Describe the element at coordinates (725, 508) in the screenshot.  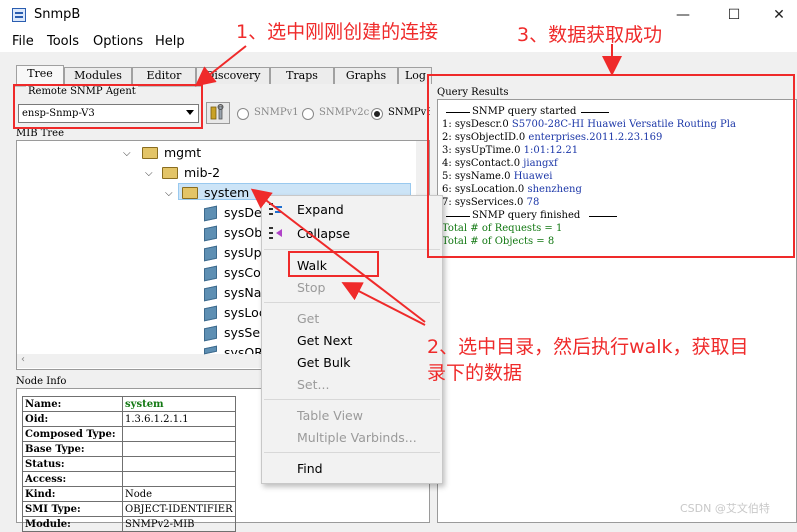
I see `watermark: CSDN @艾文伯特` at that location.